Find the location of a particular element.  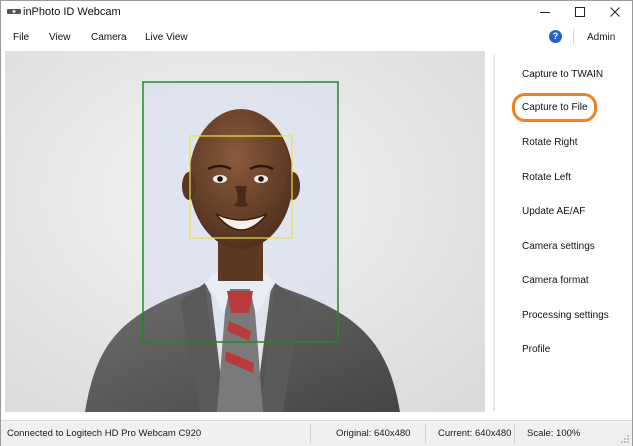

maximize-icon is located at coordinates (580, 12).